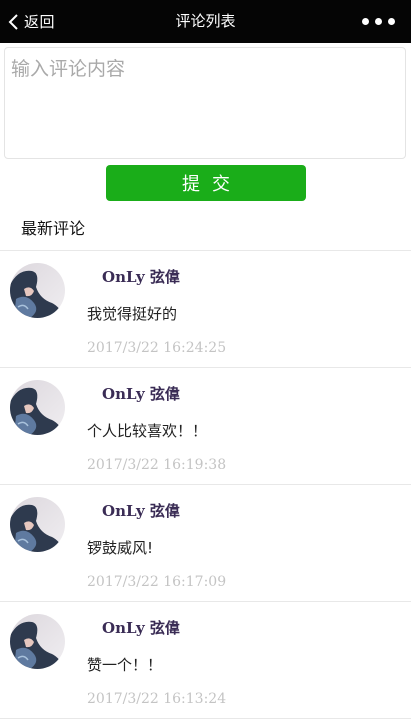 This screenshot has height=722, width=411. What do you see at coordinates (132, 314) in the screenshot?
I see `comment-text: 我觉得挺好的` at bounding box center [132, 314].